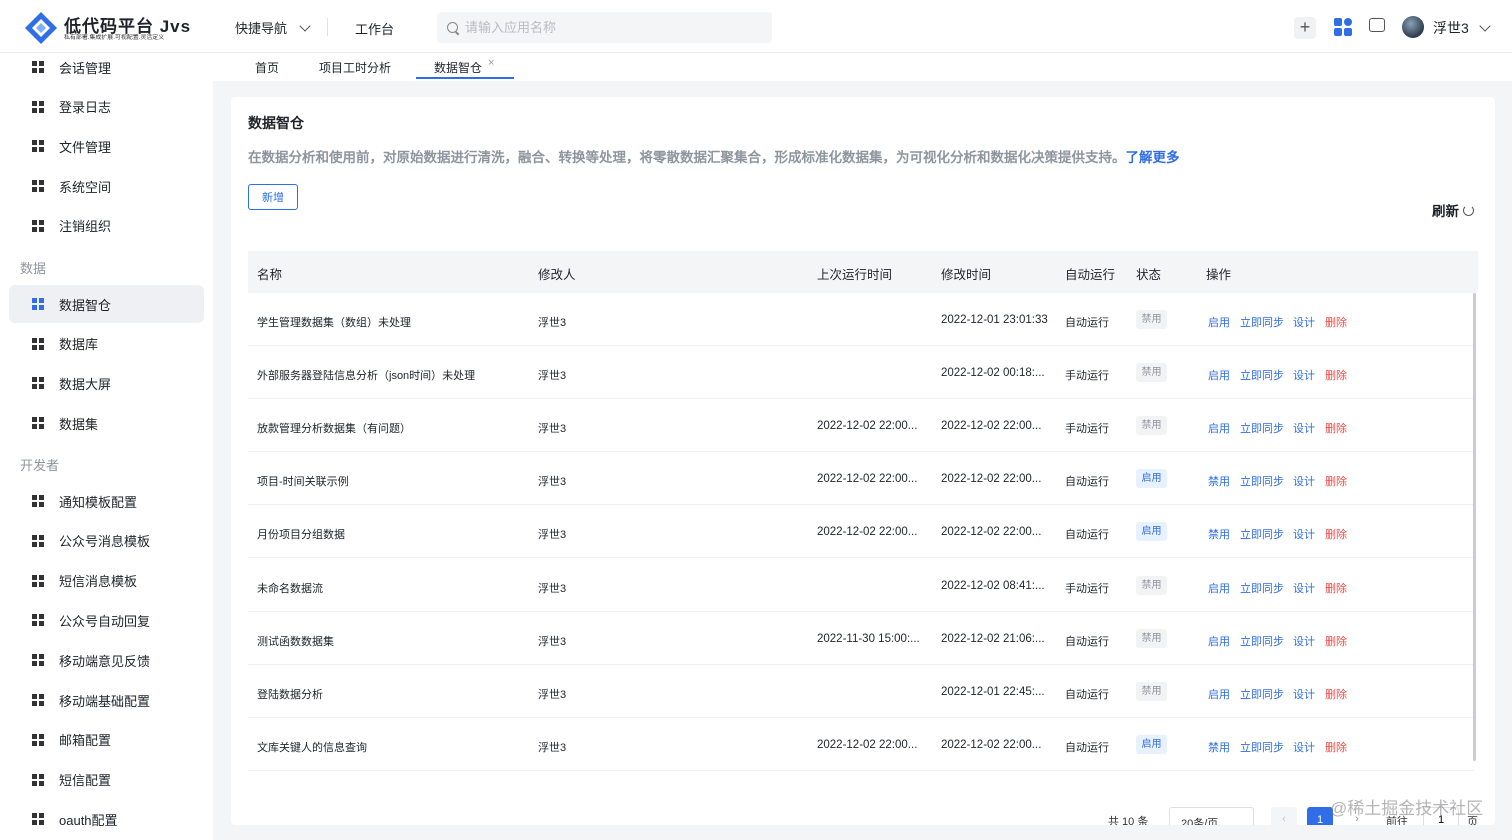  Describe the element at coordinates (273, 197) in the screenshot. I see `add-button: 新增` at that location.